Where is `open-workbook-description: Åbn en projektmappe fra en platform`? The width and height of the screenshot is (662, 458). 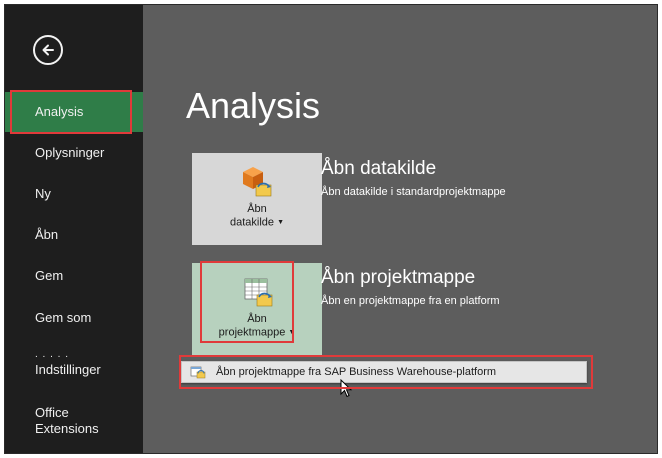
open-workbook-description: Åbn en projektmappe fra en platform is located at coordinates (410, 301).